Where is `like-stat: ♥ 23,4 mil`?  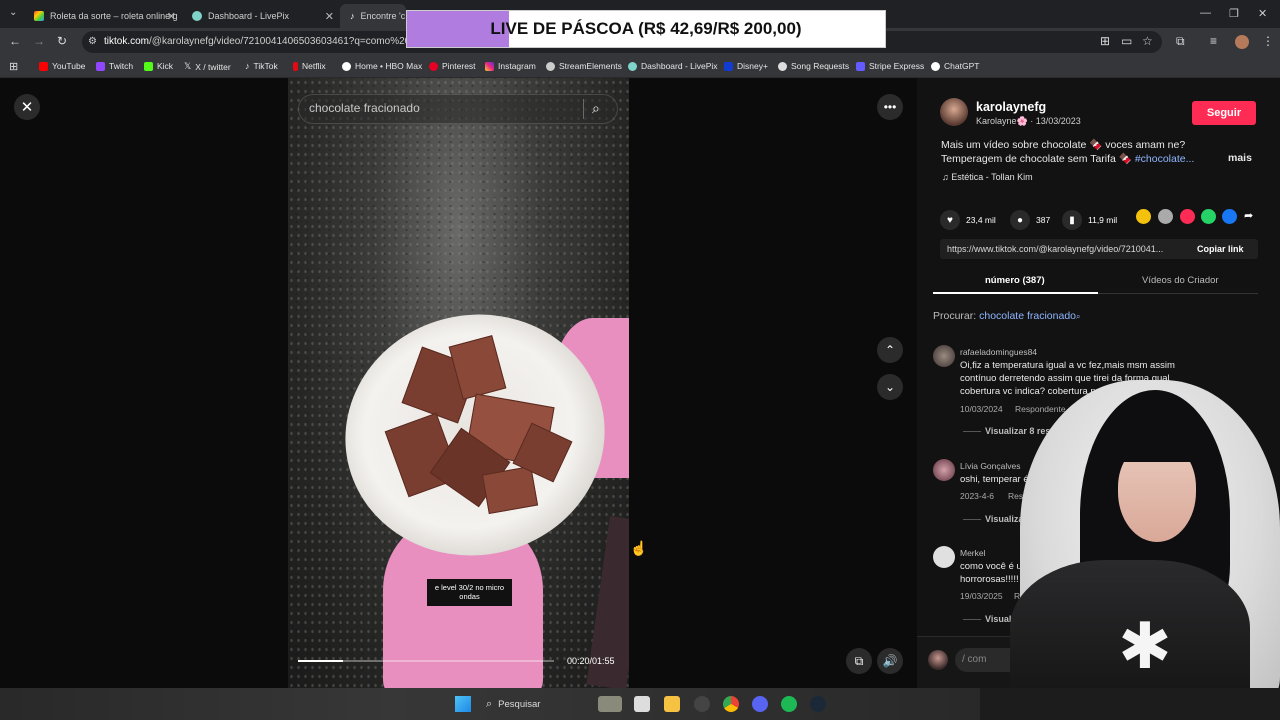
like-stat: ♥ 23,4 mil is located at coordinates (968, 220).